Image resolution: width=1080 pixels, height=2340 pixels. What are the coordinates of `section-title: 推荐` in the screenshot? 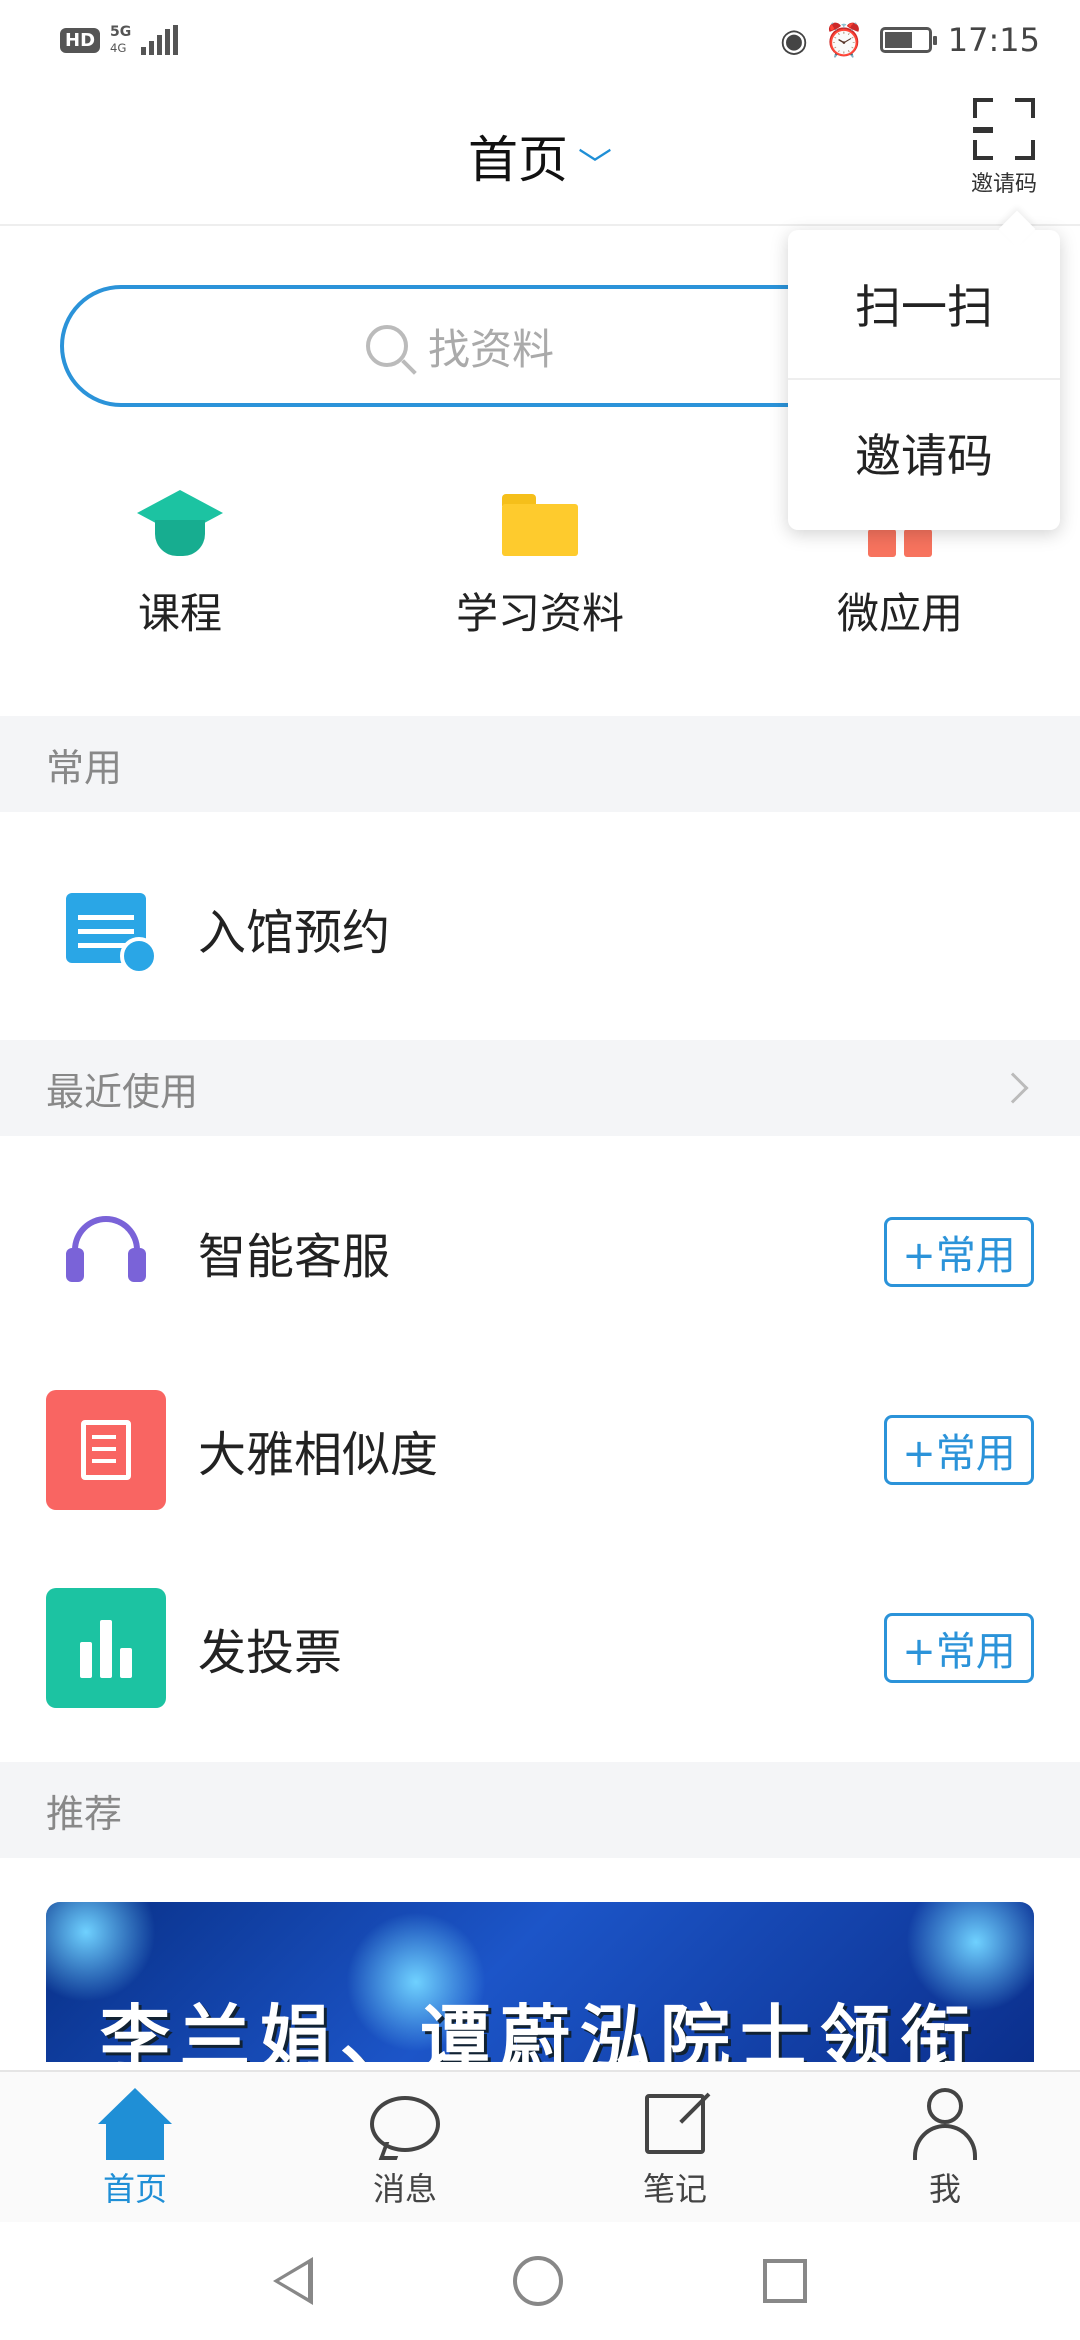 It's located at (84, 1813).